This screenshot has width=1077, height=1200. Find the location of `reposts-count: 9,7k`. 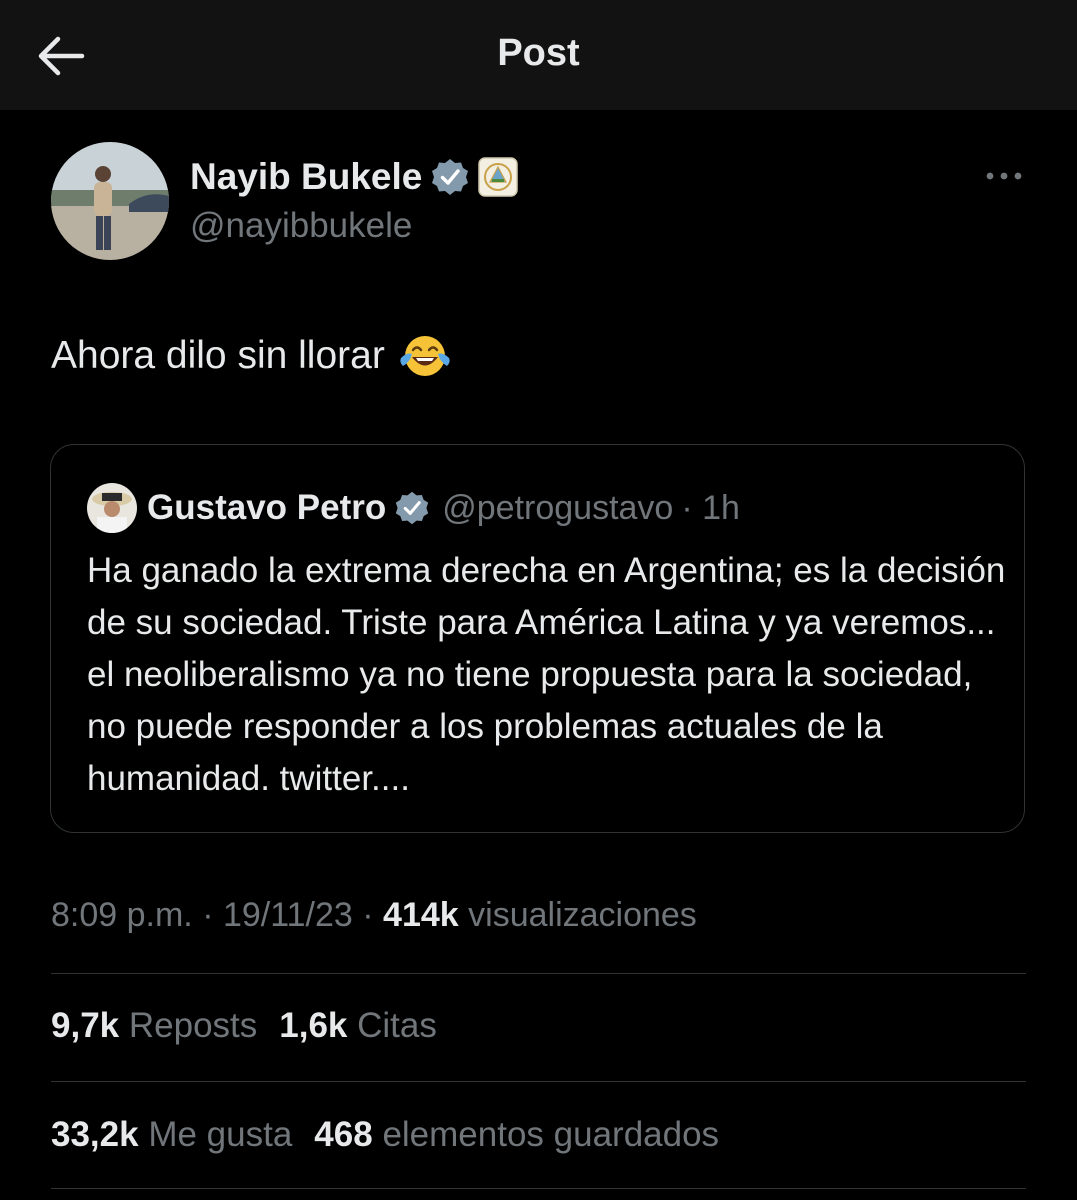

reposts-count: 9,7k is located at coordinates (85, 1025).